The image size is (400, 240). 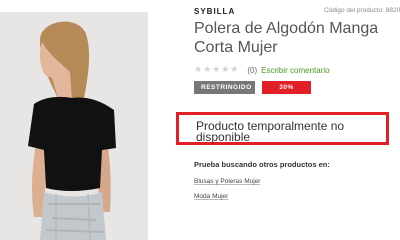 I want to click on restricted-badge: RESTRINGIDO, so click(x=224, y=87).